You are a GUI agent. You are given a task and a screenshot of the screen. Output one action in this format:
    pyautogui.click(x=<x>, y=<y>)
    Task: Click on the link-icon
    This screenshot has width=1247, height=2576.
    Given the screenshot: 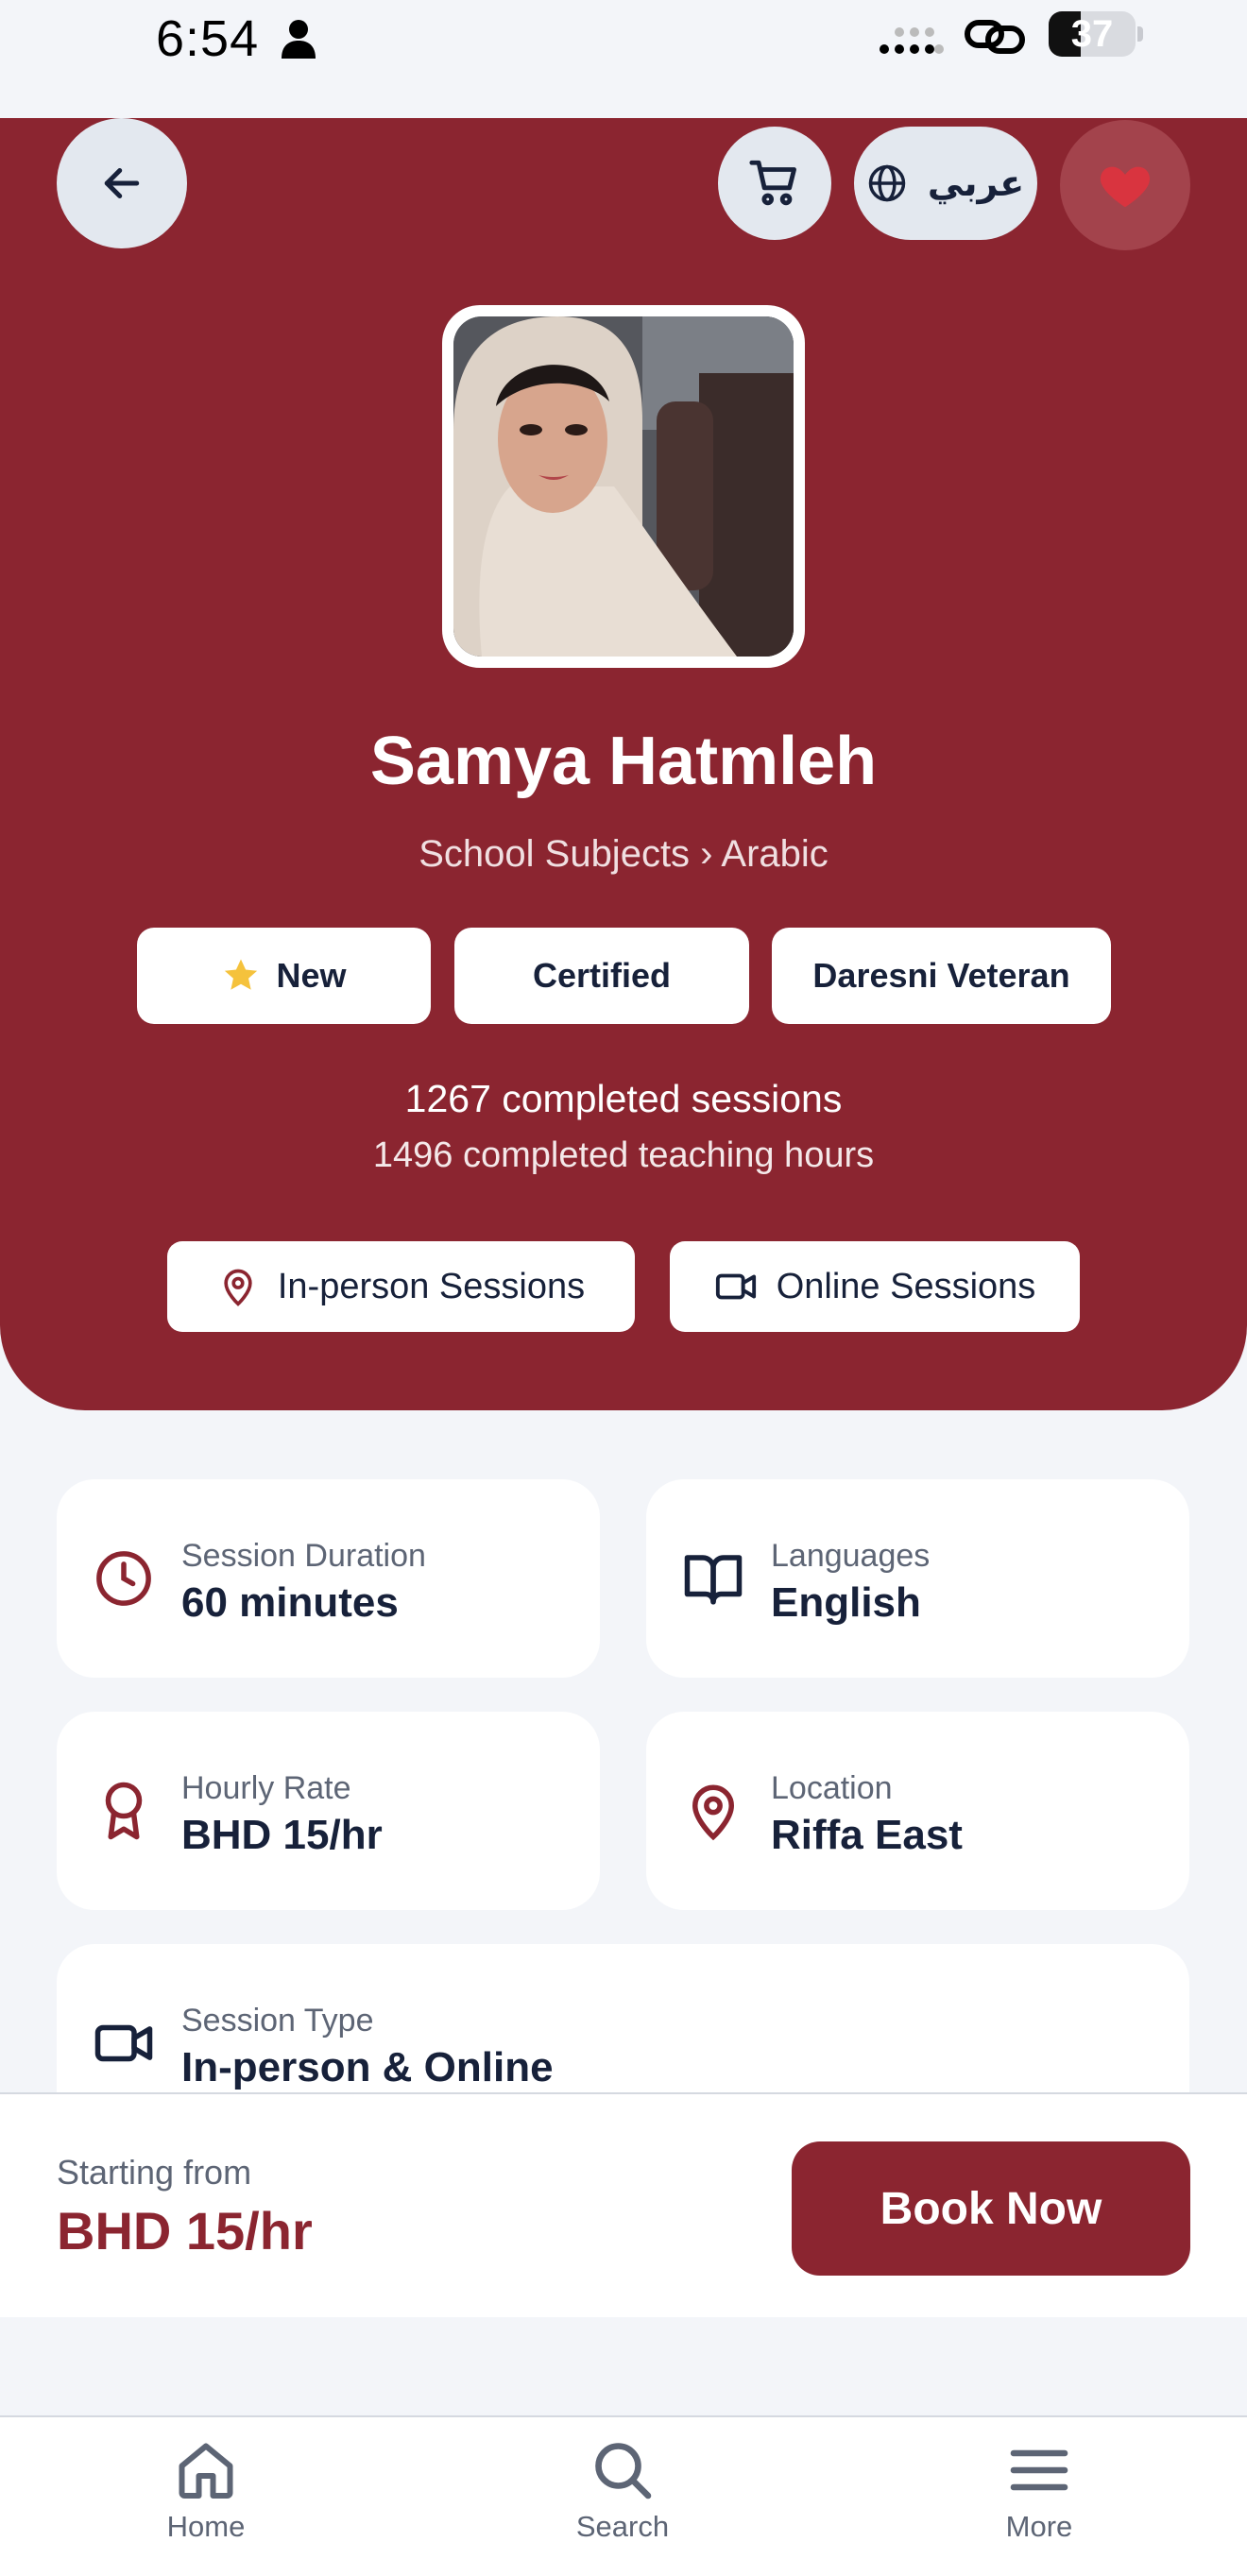 What is the action you would take?
    pyautogui.click(x=995, y=37)
    